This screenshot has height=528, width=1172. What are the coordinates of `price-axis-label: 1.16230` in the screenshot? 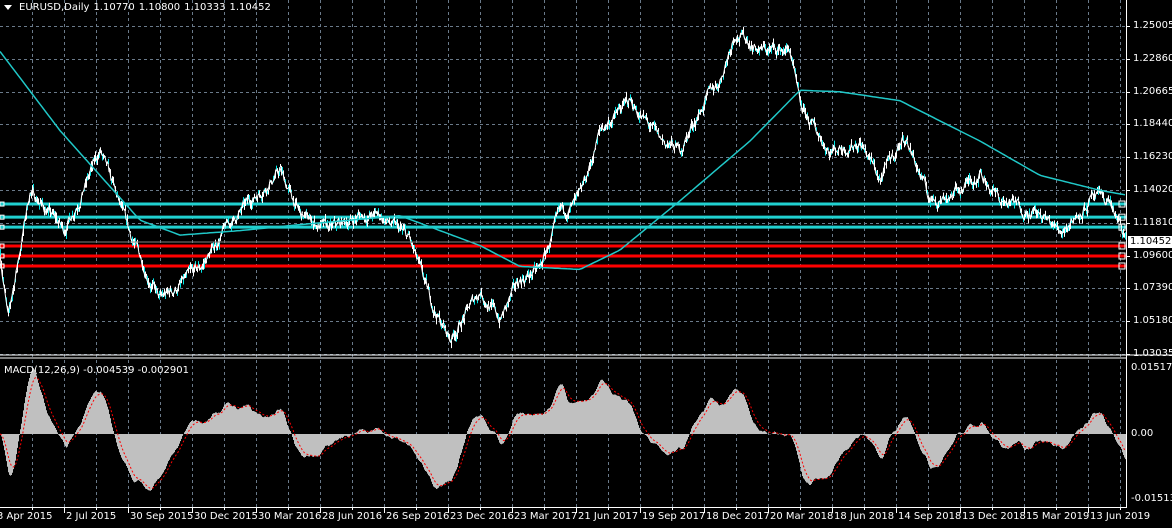 It's located at (1152, 157).